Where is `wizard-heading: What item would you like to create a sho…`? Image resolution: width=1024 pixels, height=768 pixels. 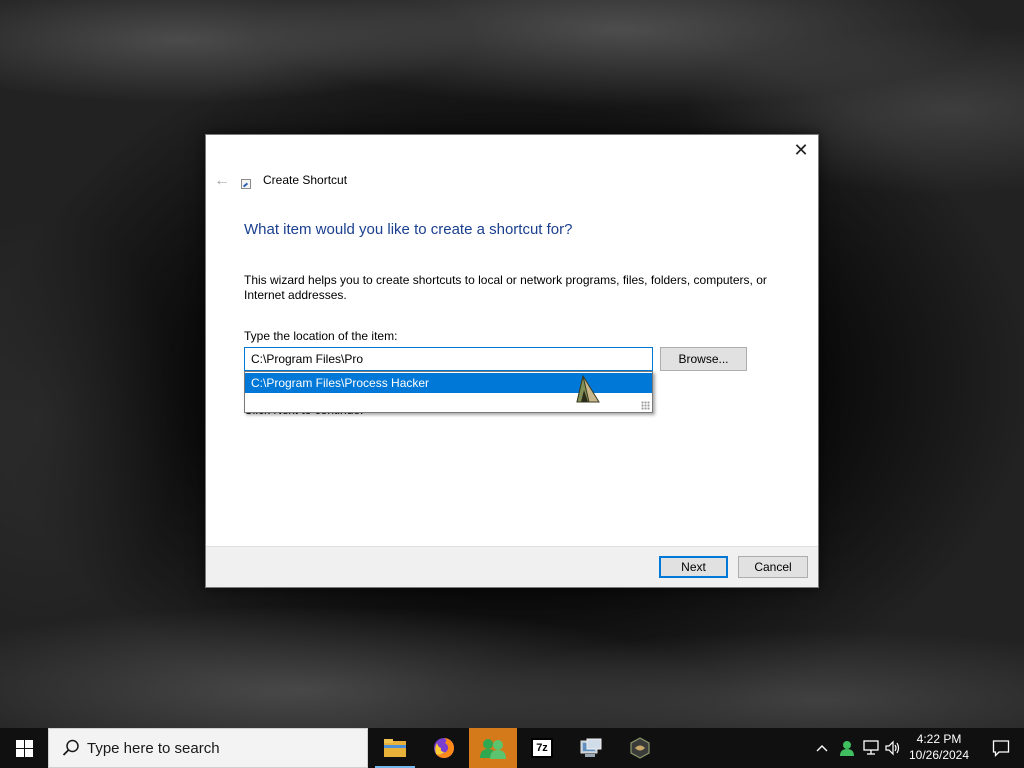 wizard-heading: What item would you like to create a sho… is located at coordinates (408, 229).